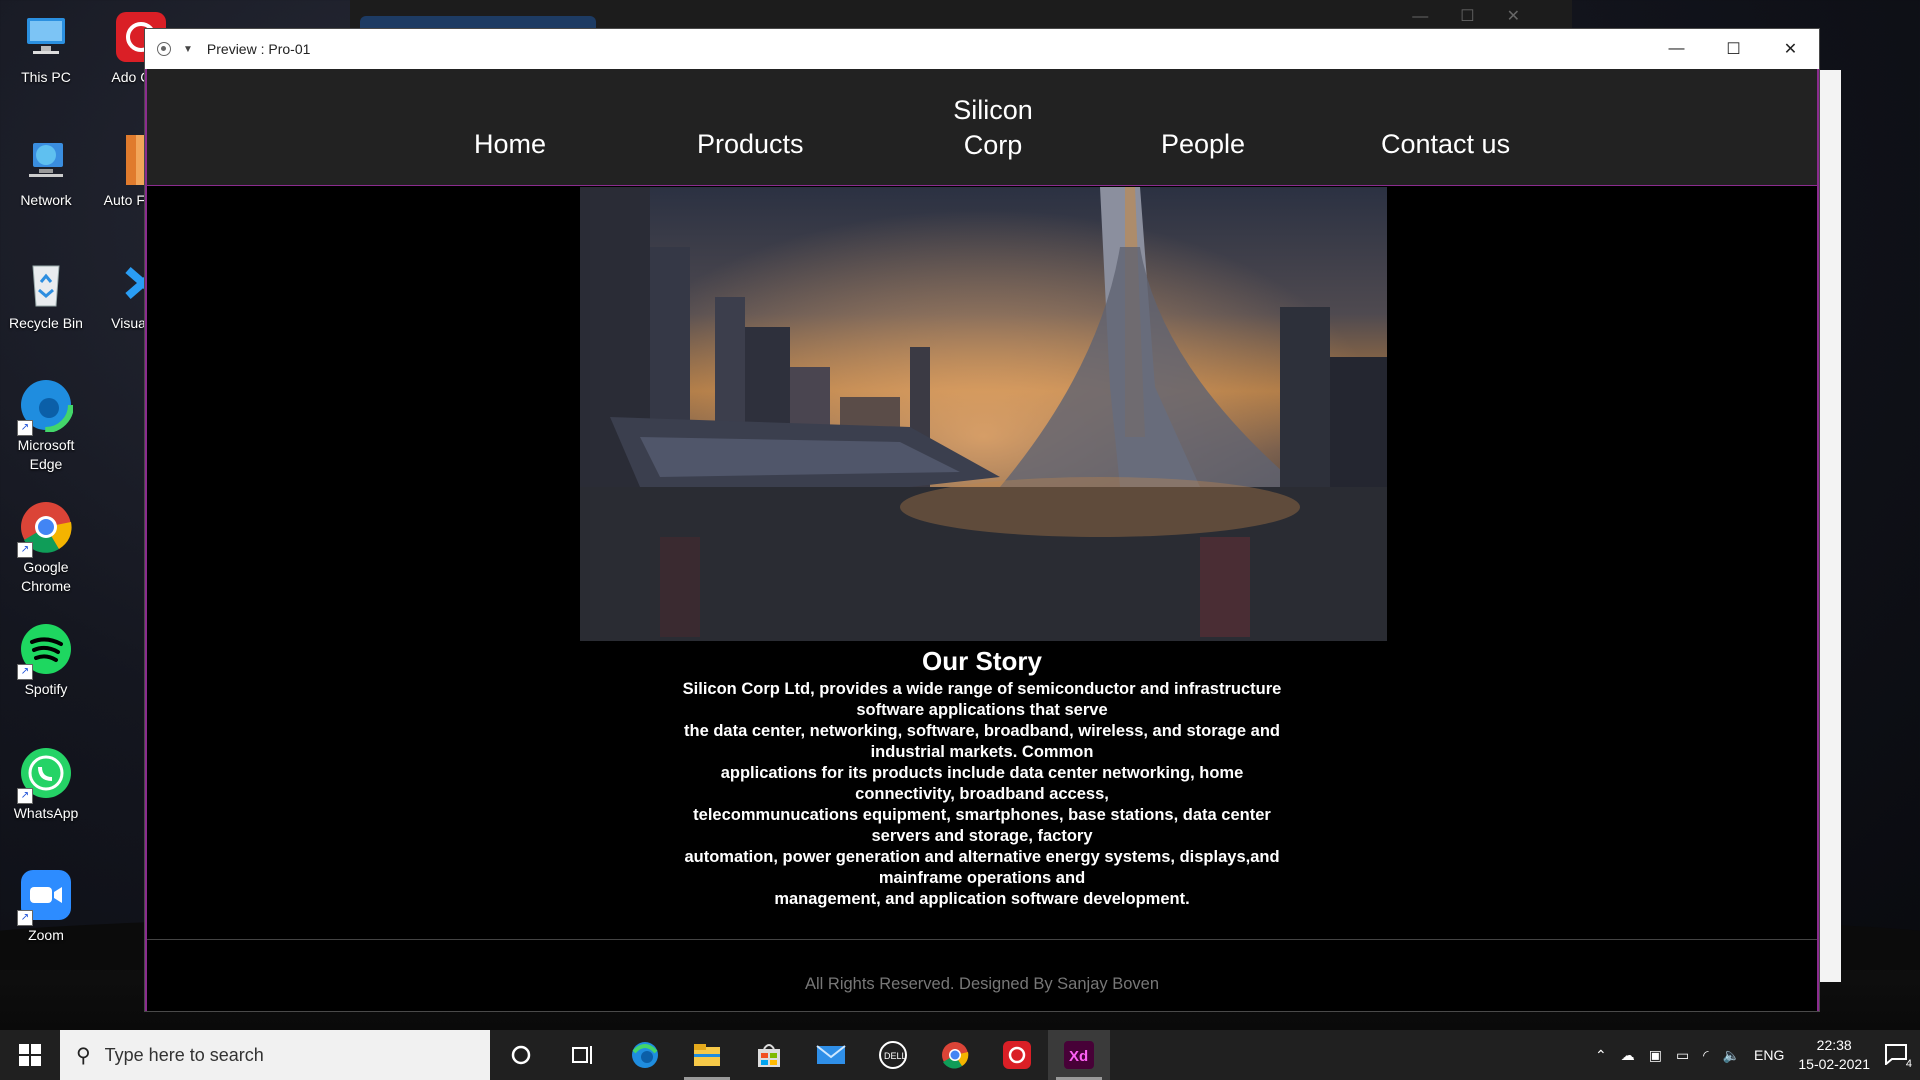 The width and height of the screenshot is (1920, 1080). Describe the element at coordinates (993, 128) in the screenshot. I see `brand-logo: Silicon Corp` at that location.